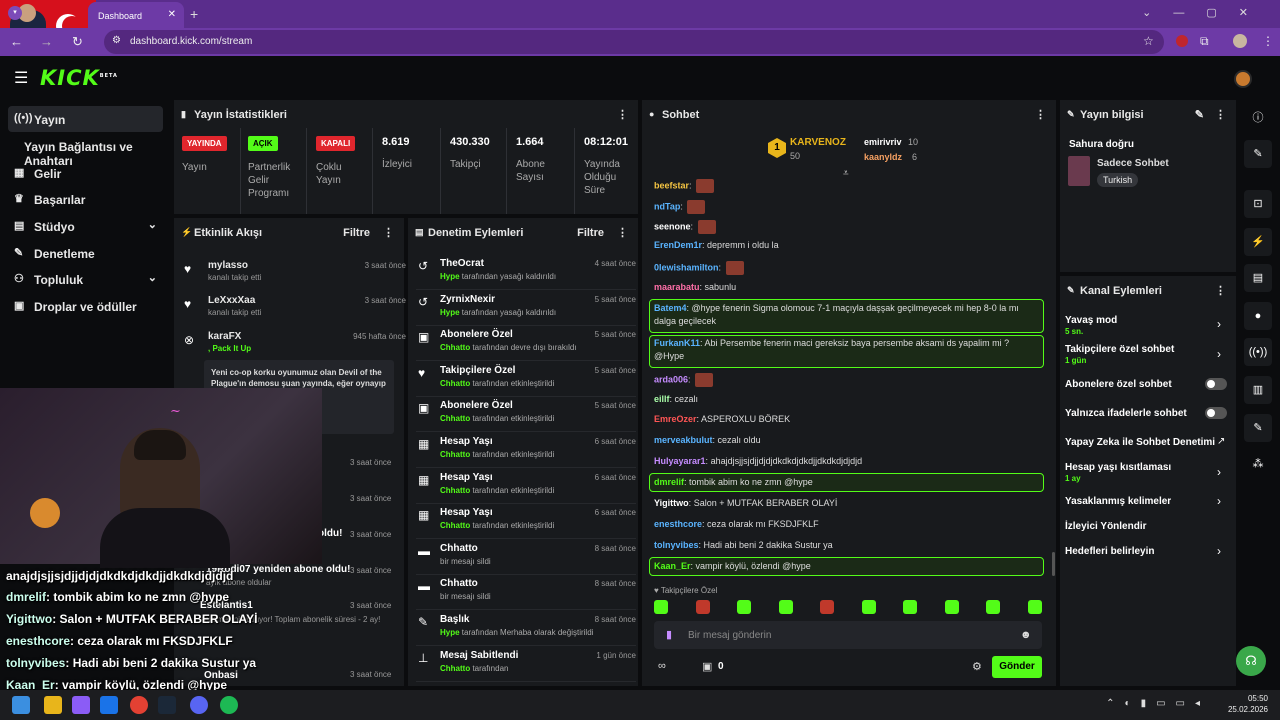 The width and height of the screenshot is (1280, 720). What do you see at coordinates (1109, 551) in the screenshot?
I see `goals-row: Hedefleri belirleyin` at bounding box center [1109, 551].